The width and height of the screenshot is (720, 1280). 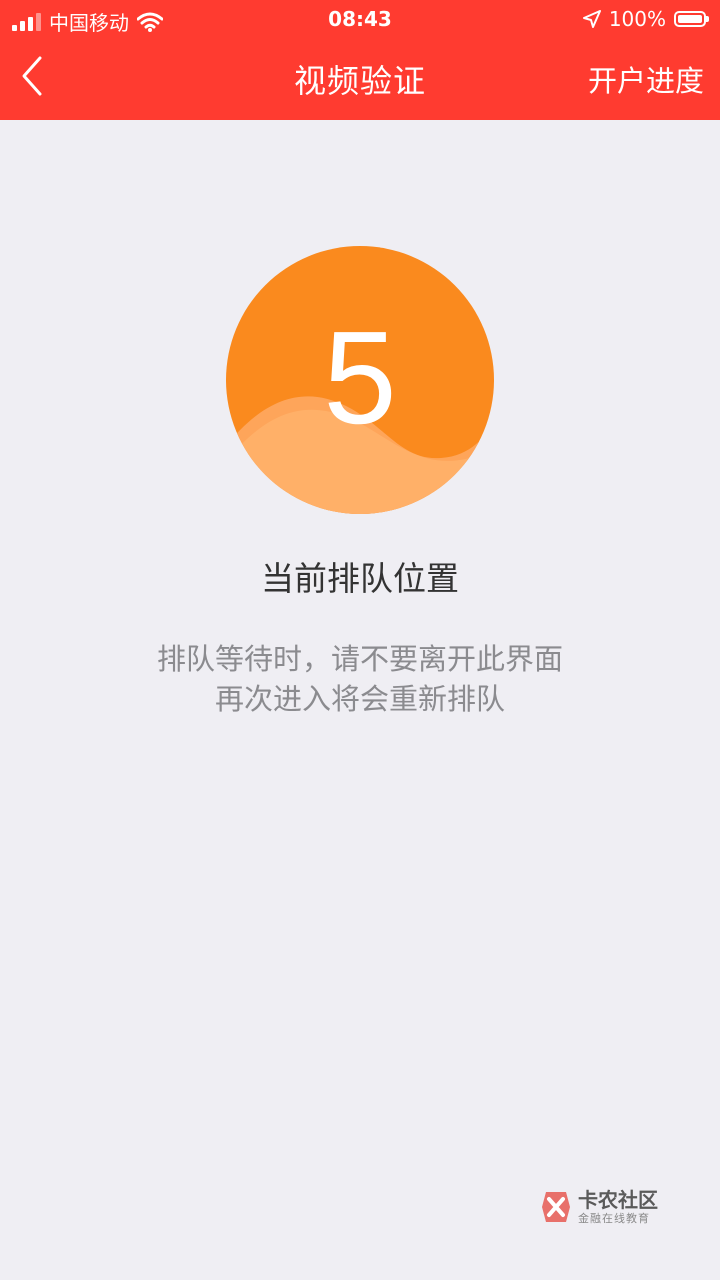 What do you see at coordinates (359, 659) in the screenshot?
I see `queue-hint-line-1: 排队等待时，请不要离开此界面` at bounding box center [359, 659].